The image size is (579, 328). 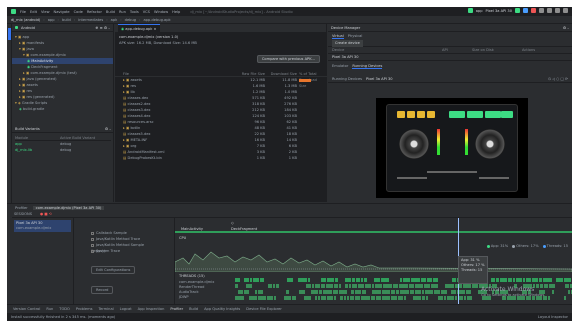 I want to click on device-manager-icon, so click(x=549, y=10).